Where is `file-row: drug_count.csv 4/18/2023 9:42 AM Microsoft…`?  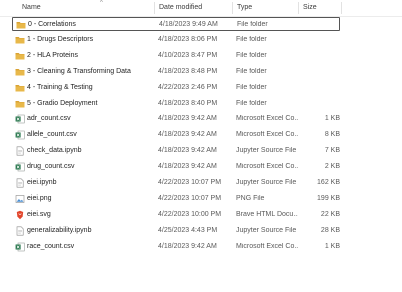 file-row: drug_count.csv 4/18/2023 9:42 AM Microsoft… is located at coordinates (176, 167).